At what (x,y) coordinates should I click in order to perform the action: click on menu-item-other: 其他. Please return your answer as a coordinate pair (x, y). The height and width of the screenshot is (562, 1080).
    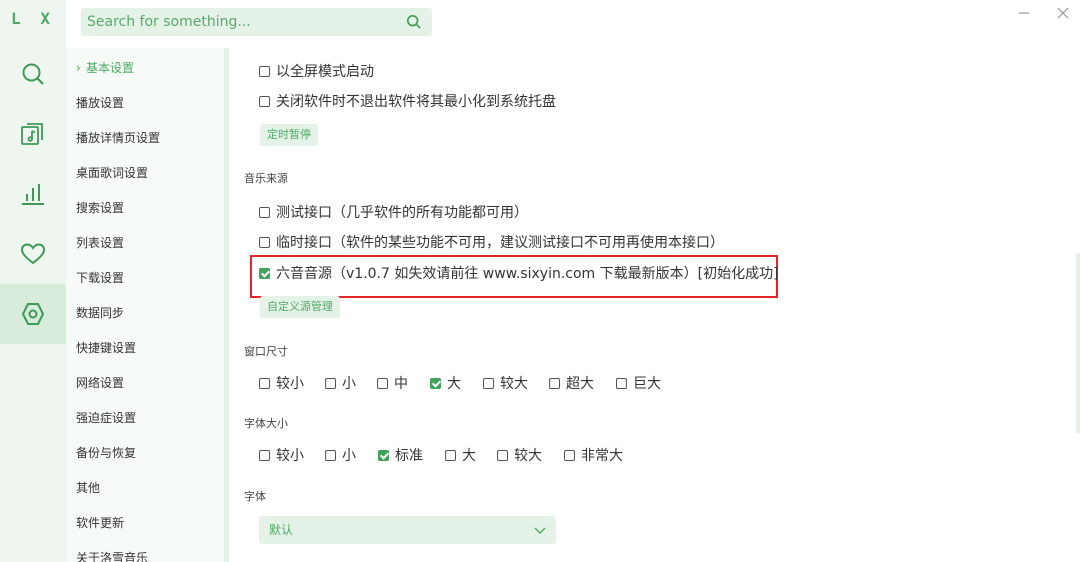
    Looking at the image, I should click on (88, 488).